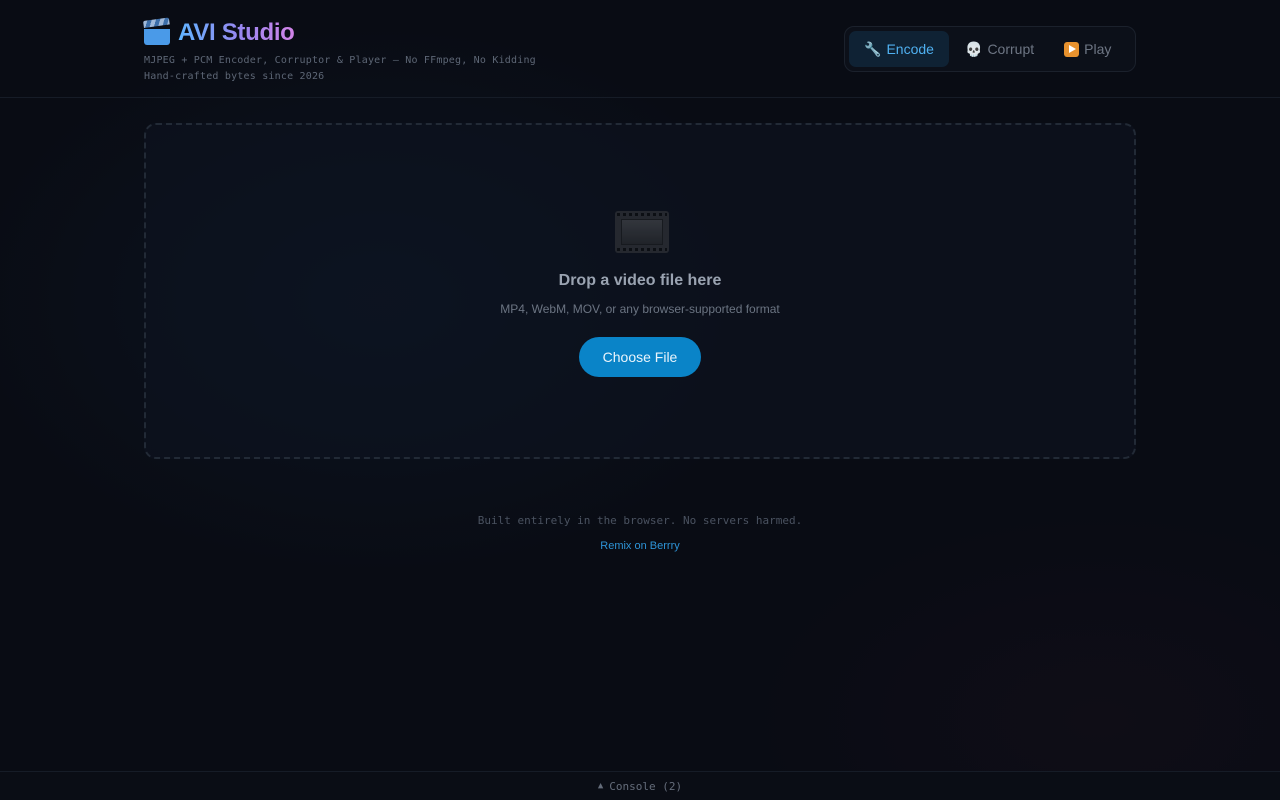  What do you see at coordinates (910, 49) in the screenshot?
I see `tab-encode-label: Encode` at bounding box center [910, 49].